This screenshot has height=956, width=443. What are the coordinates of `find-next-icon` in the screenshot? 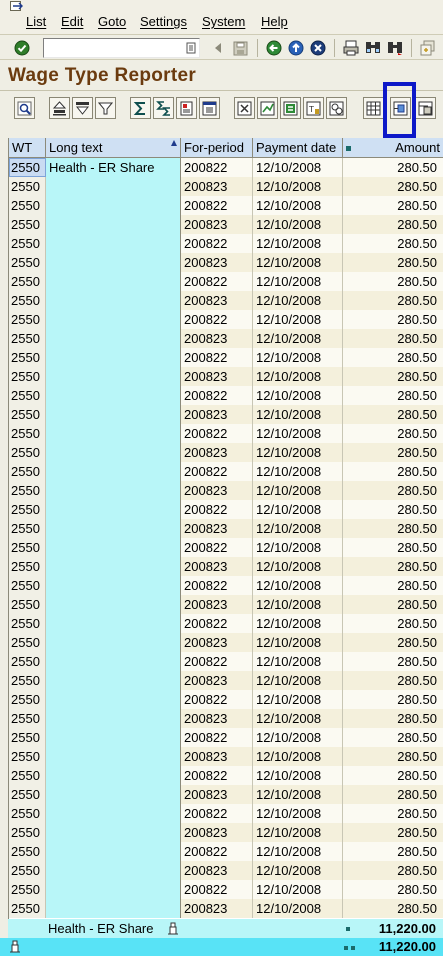 It's located at (395, 48).